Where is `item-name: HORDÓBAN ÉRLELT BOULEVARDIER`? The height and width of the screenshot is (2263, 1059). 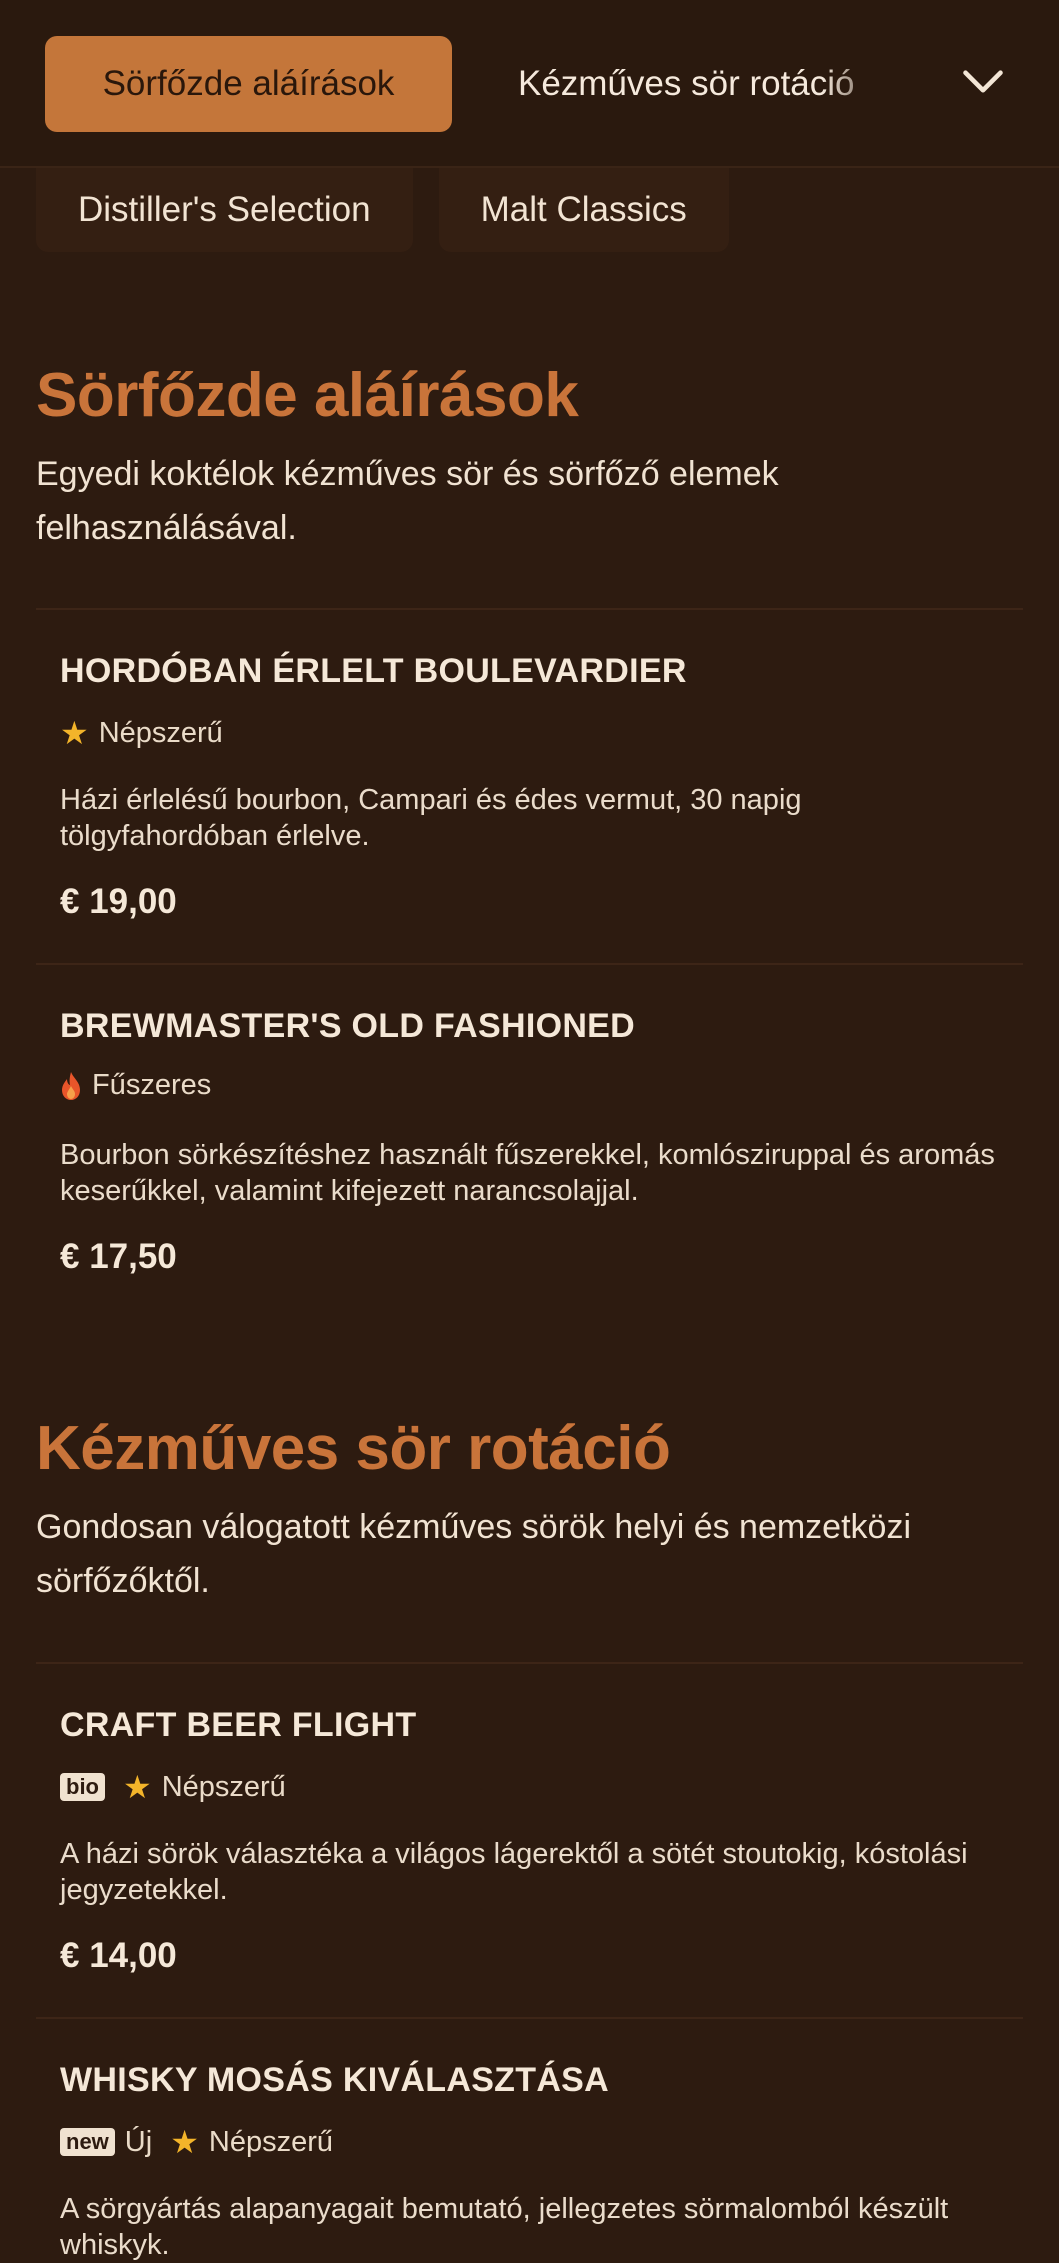
item-name: HORDÓBAN ÉRLELT BOULEVARDIER is located at coordinates (373, 671).